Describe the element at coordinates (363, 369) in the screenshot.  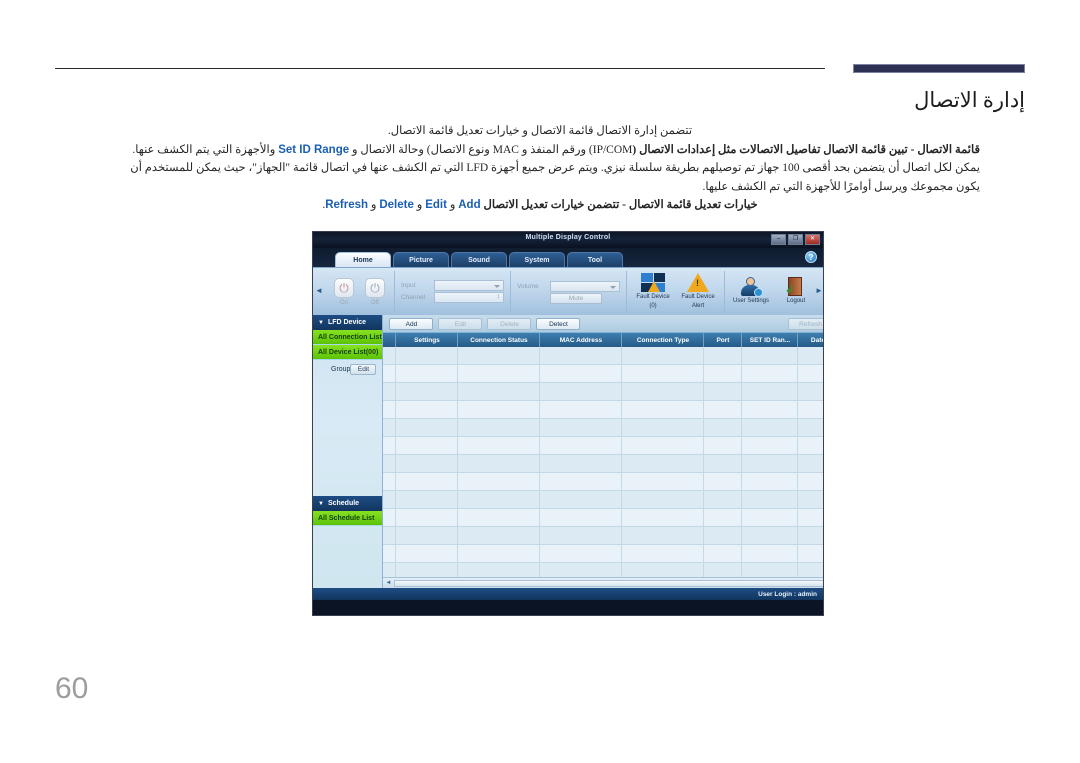
I see `group-edit-button: Edit` at that location.